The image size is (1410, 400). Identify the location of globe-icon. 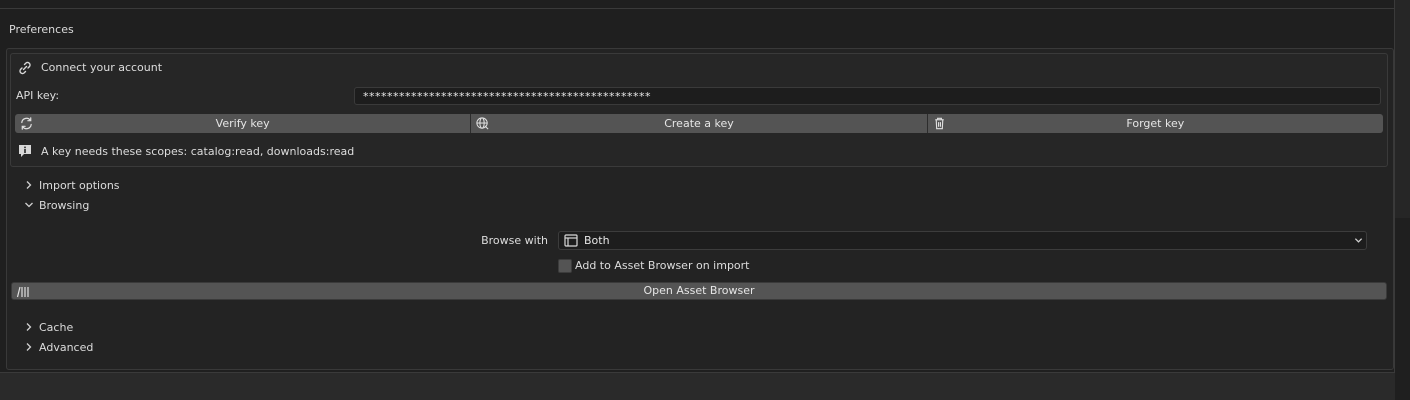
(482, 123).